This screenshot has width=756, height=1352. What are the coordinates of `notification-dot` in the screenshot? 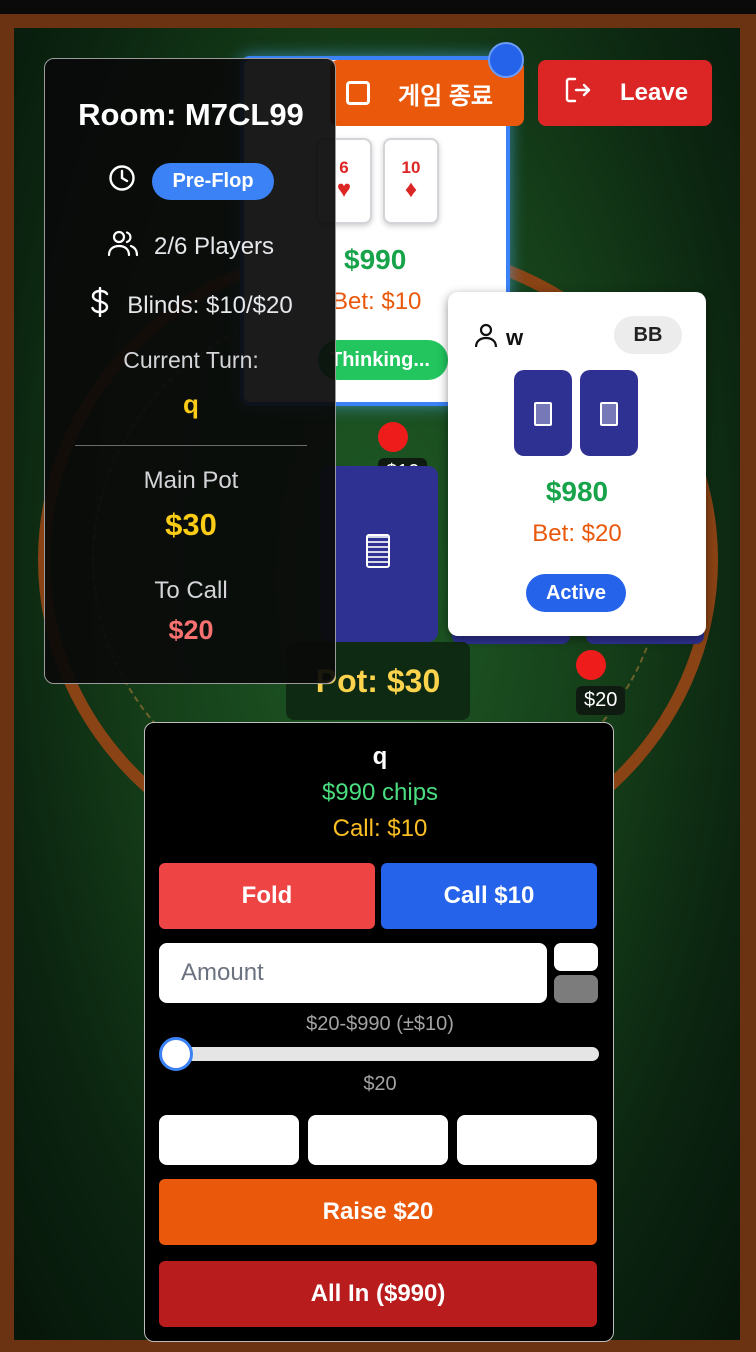 It's located at (506, 60).